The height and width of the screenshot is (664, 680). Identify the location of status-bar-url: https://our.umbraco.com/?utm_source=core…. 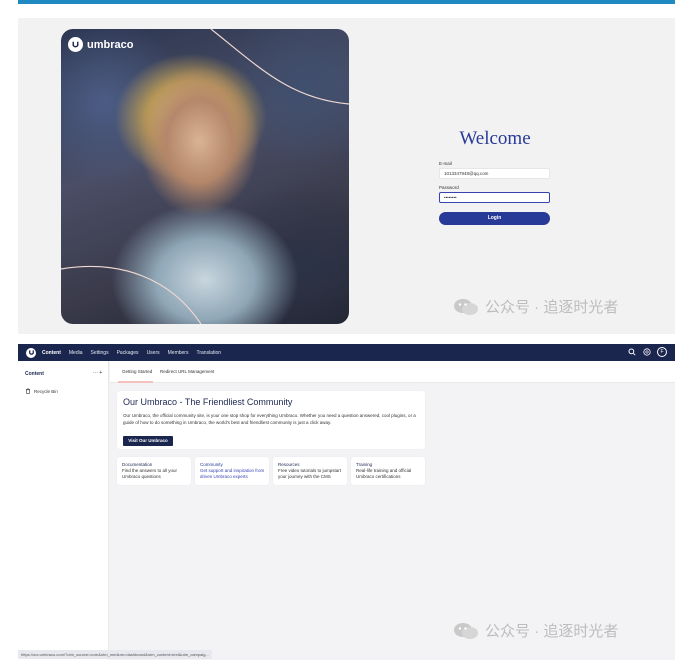
(115, 654).